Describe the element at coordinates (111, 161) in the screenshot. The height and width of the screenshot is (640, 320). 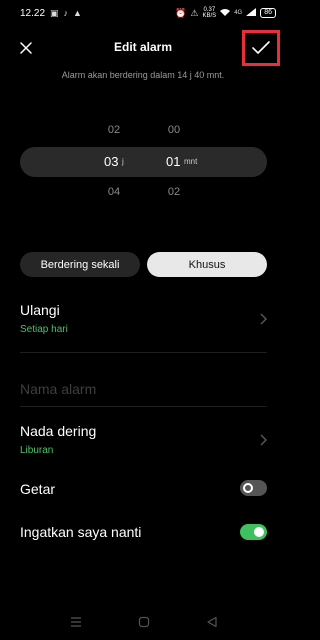
I see `hour-selected: 03` at that location.